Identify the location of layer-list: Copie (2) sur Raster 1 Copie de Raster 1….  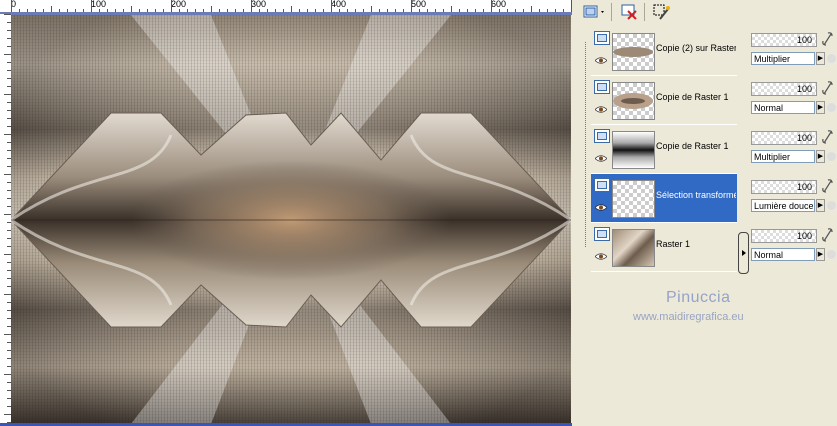
(664, 149).